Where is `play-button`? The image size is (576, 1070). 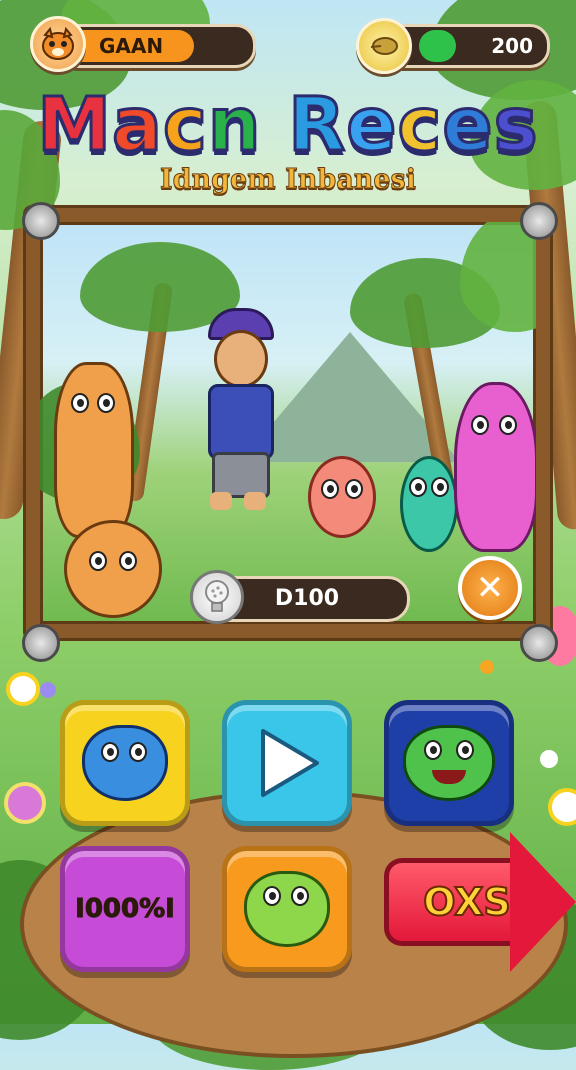
play-button is located at coordinates (287, 763).